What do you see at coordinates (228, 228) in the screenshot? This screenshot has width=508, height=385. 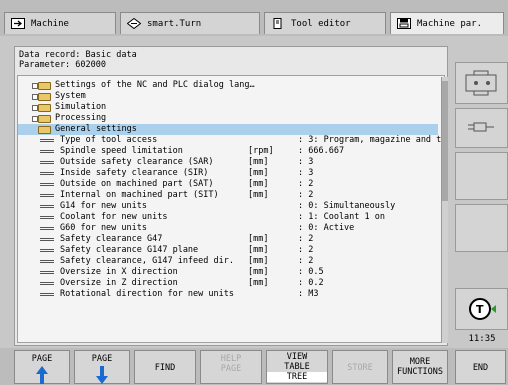 I see `param-row: G60 for new units : 0: Active` at bounding box center [228, 228].